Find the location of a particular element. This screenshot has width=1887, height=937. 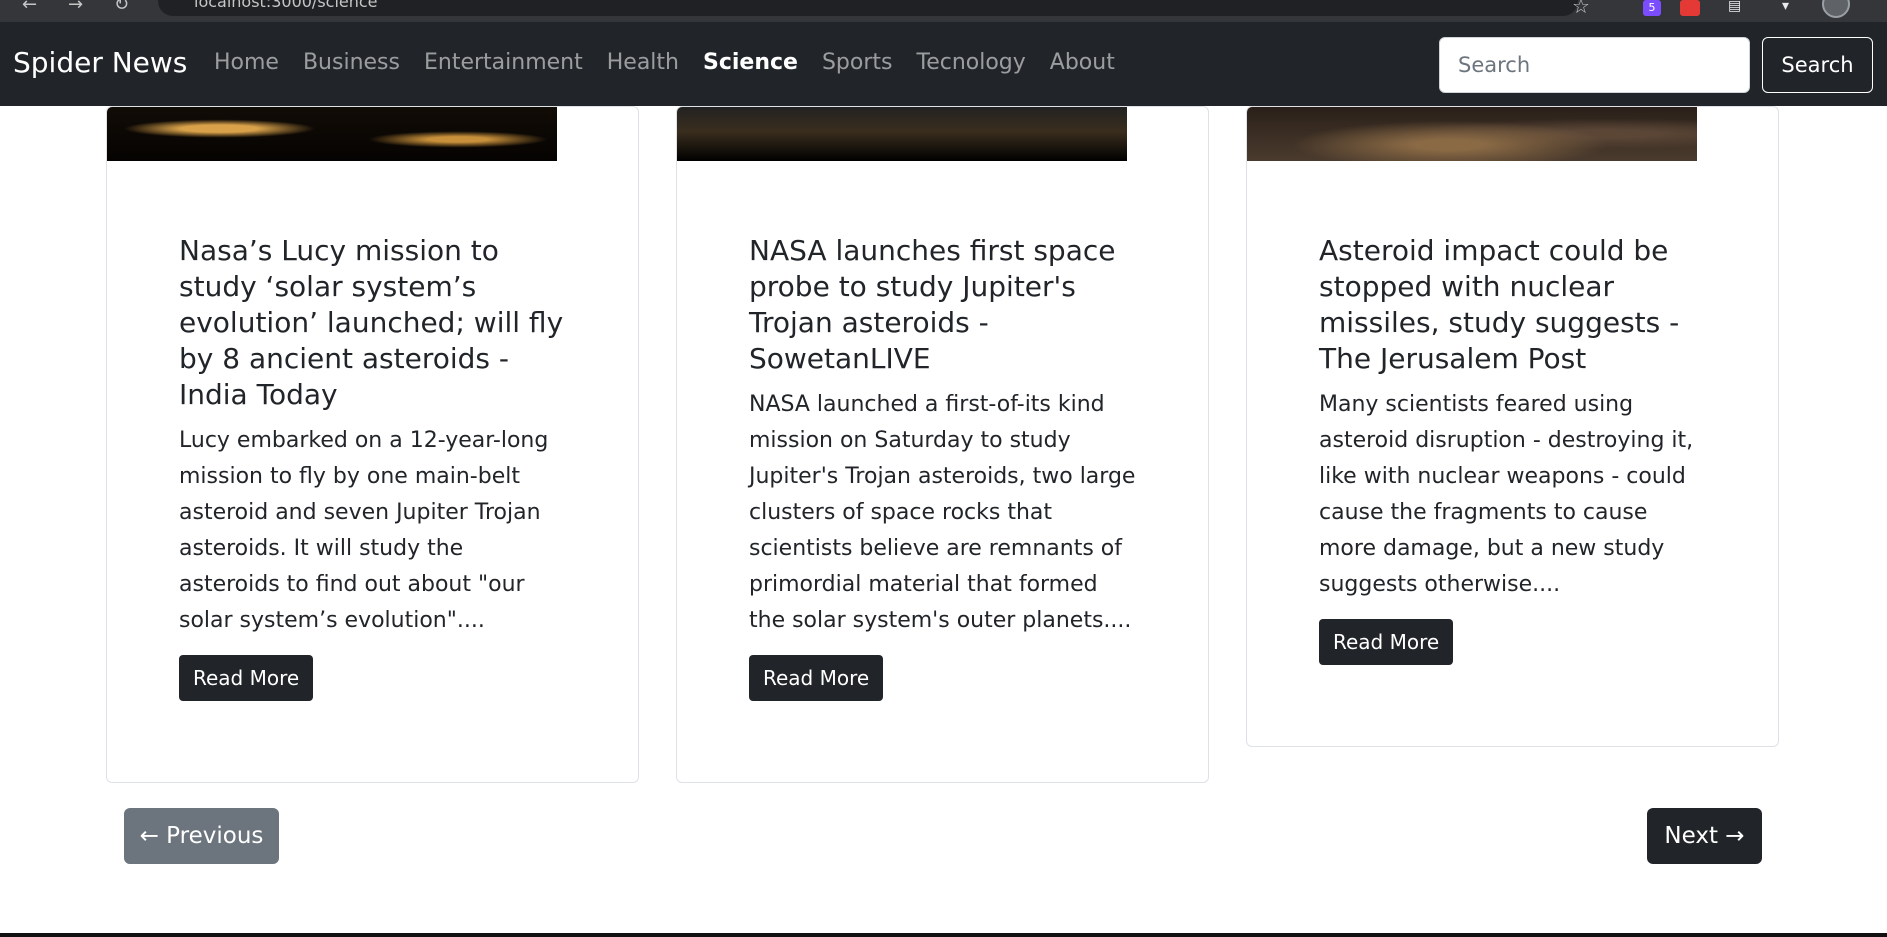

nav-link-entertainment: Entertainment is located at coordinates (503, 62).